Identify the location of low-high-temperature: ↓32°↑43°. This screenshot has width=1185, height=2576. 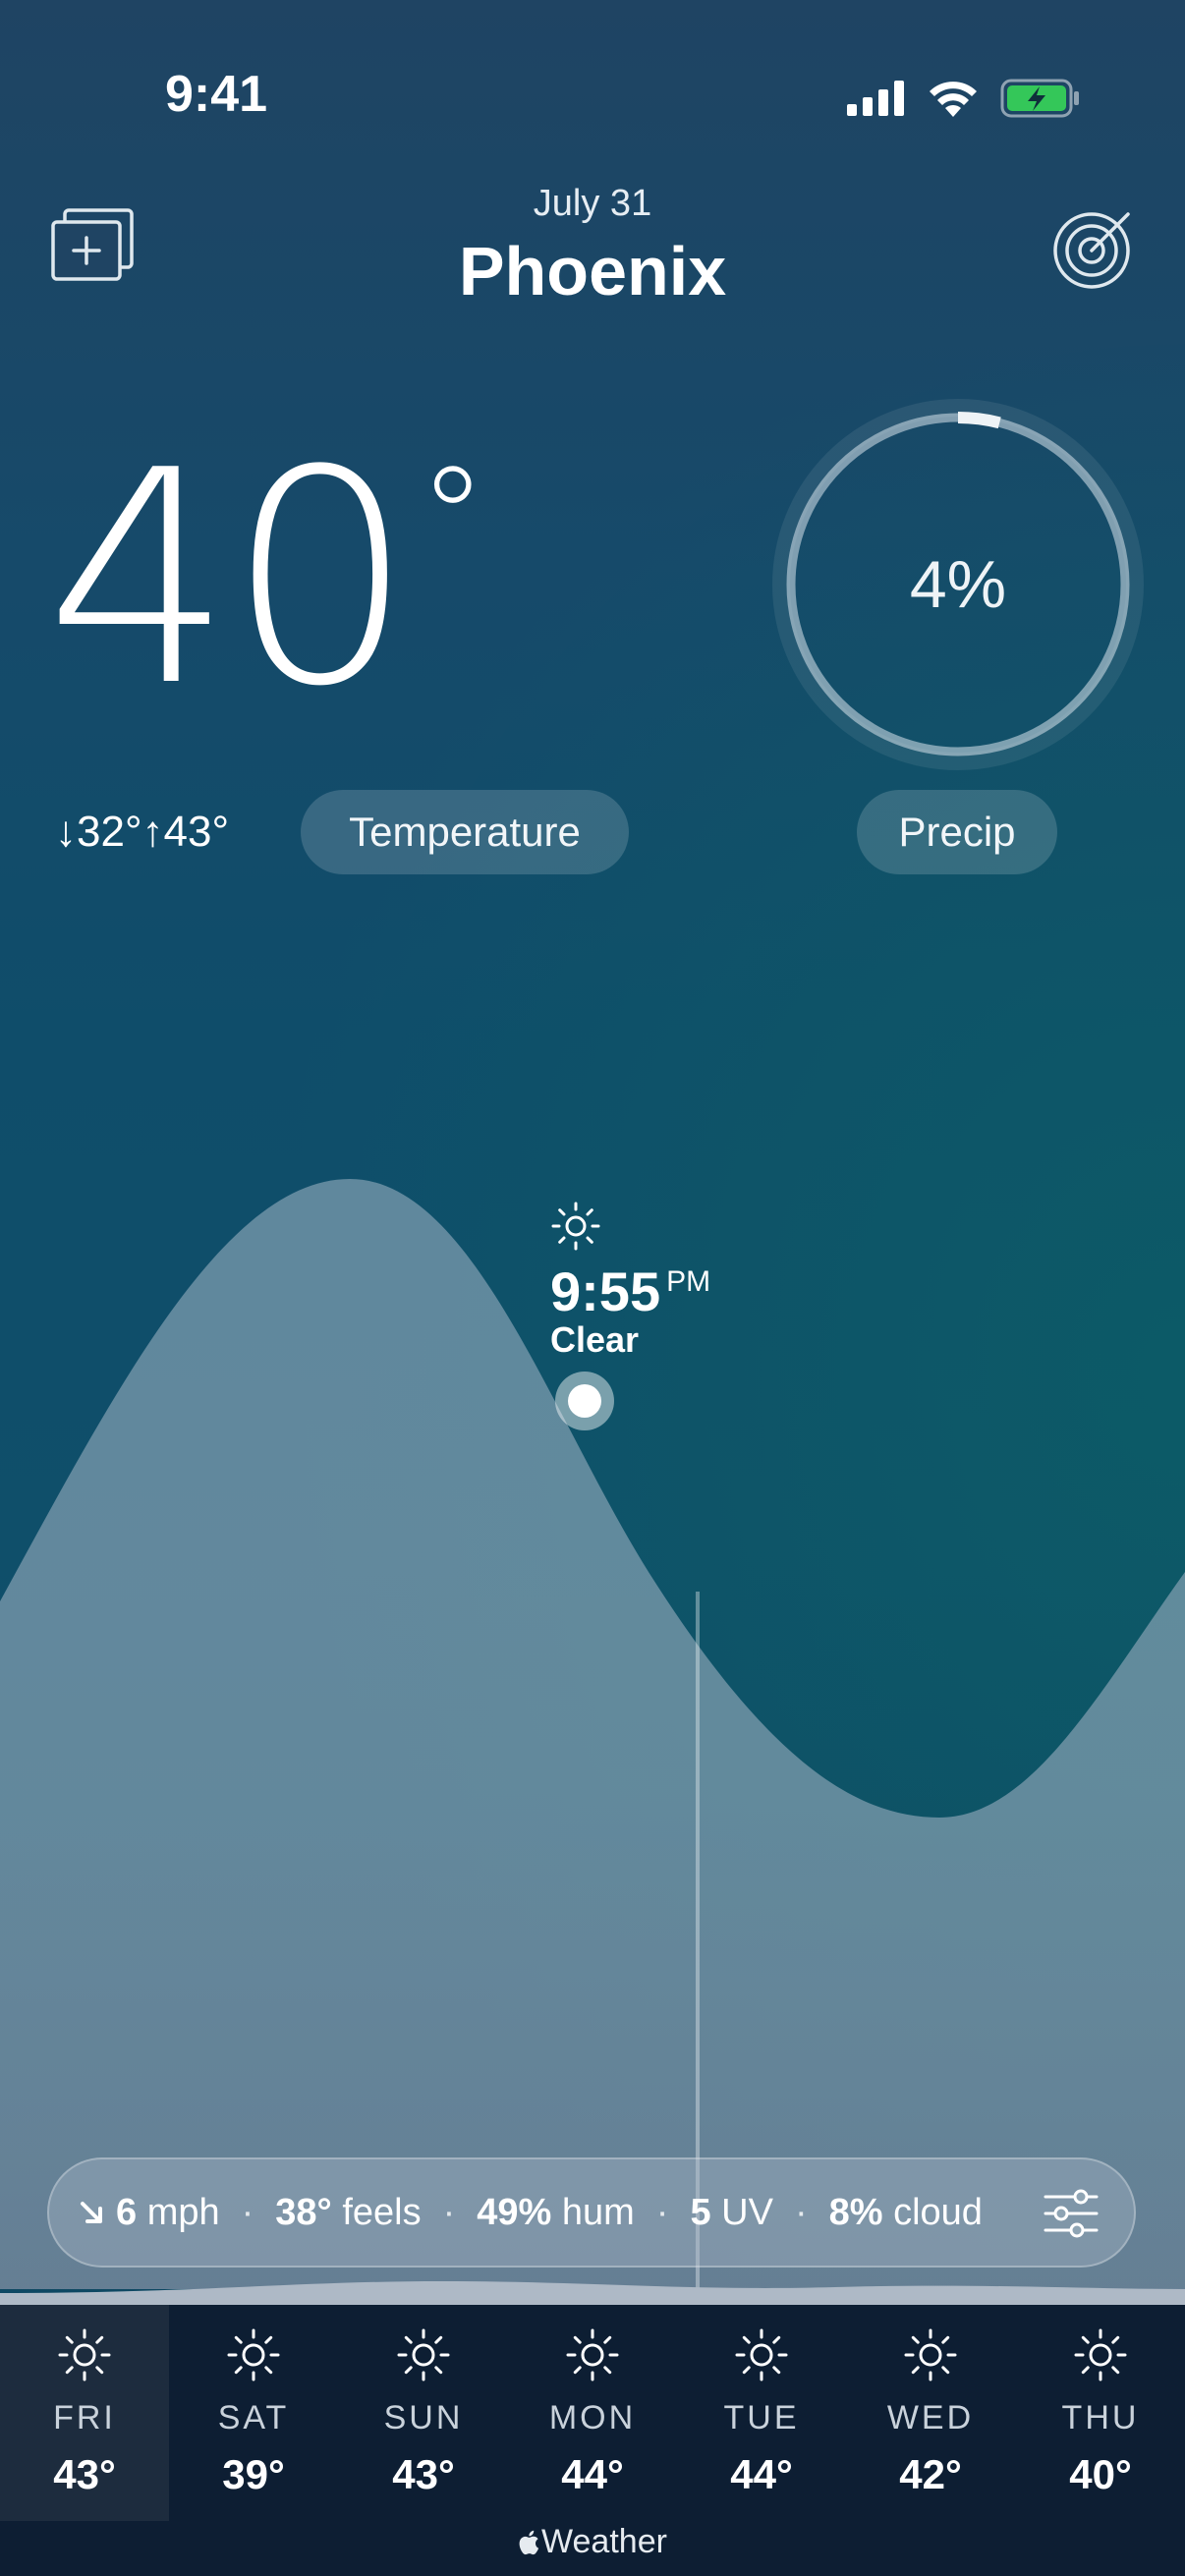
(142, 832).